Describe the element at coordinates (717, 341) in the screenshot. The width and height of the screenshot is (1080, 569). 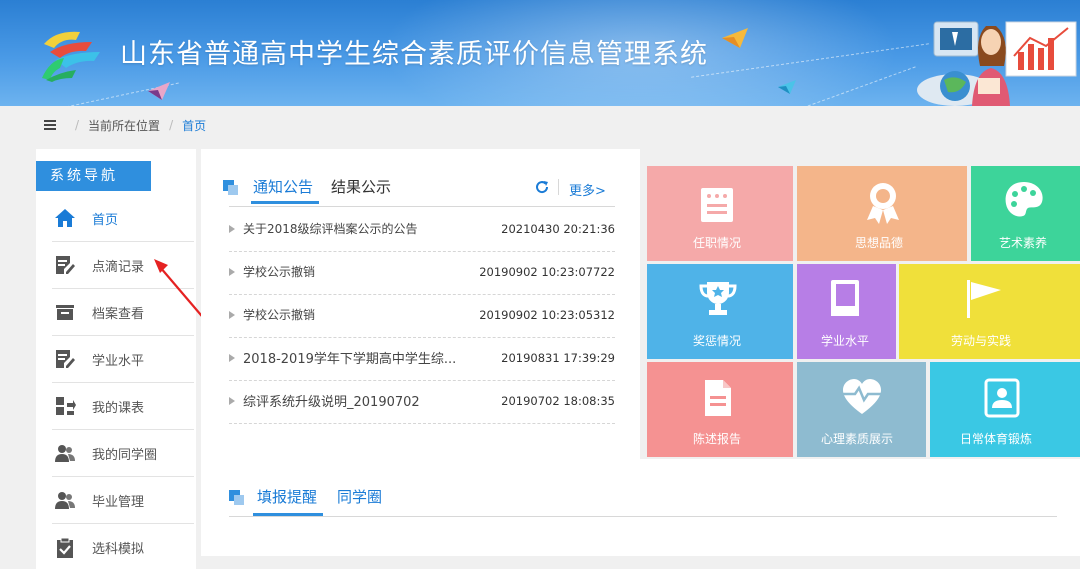
I see `tile-label: 奖惩情况` at that location.